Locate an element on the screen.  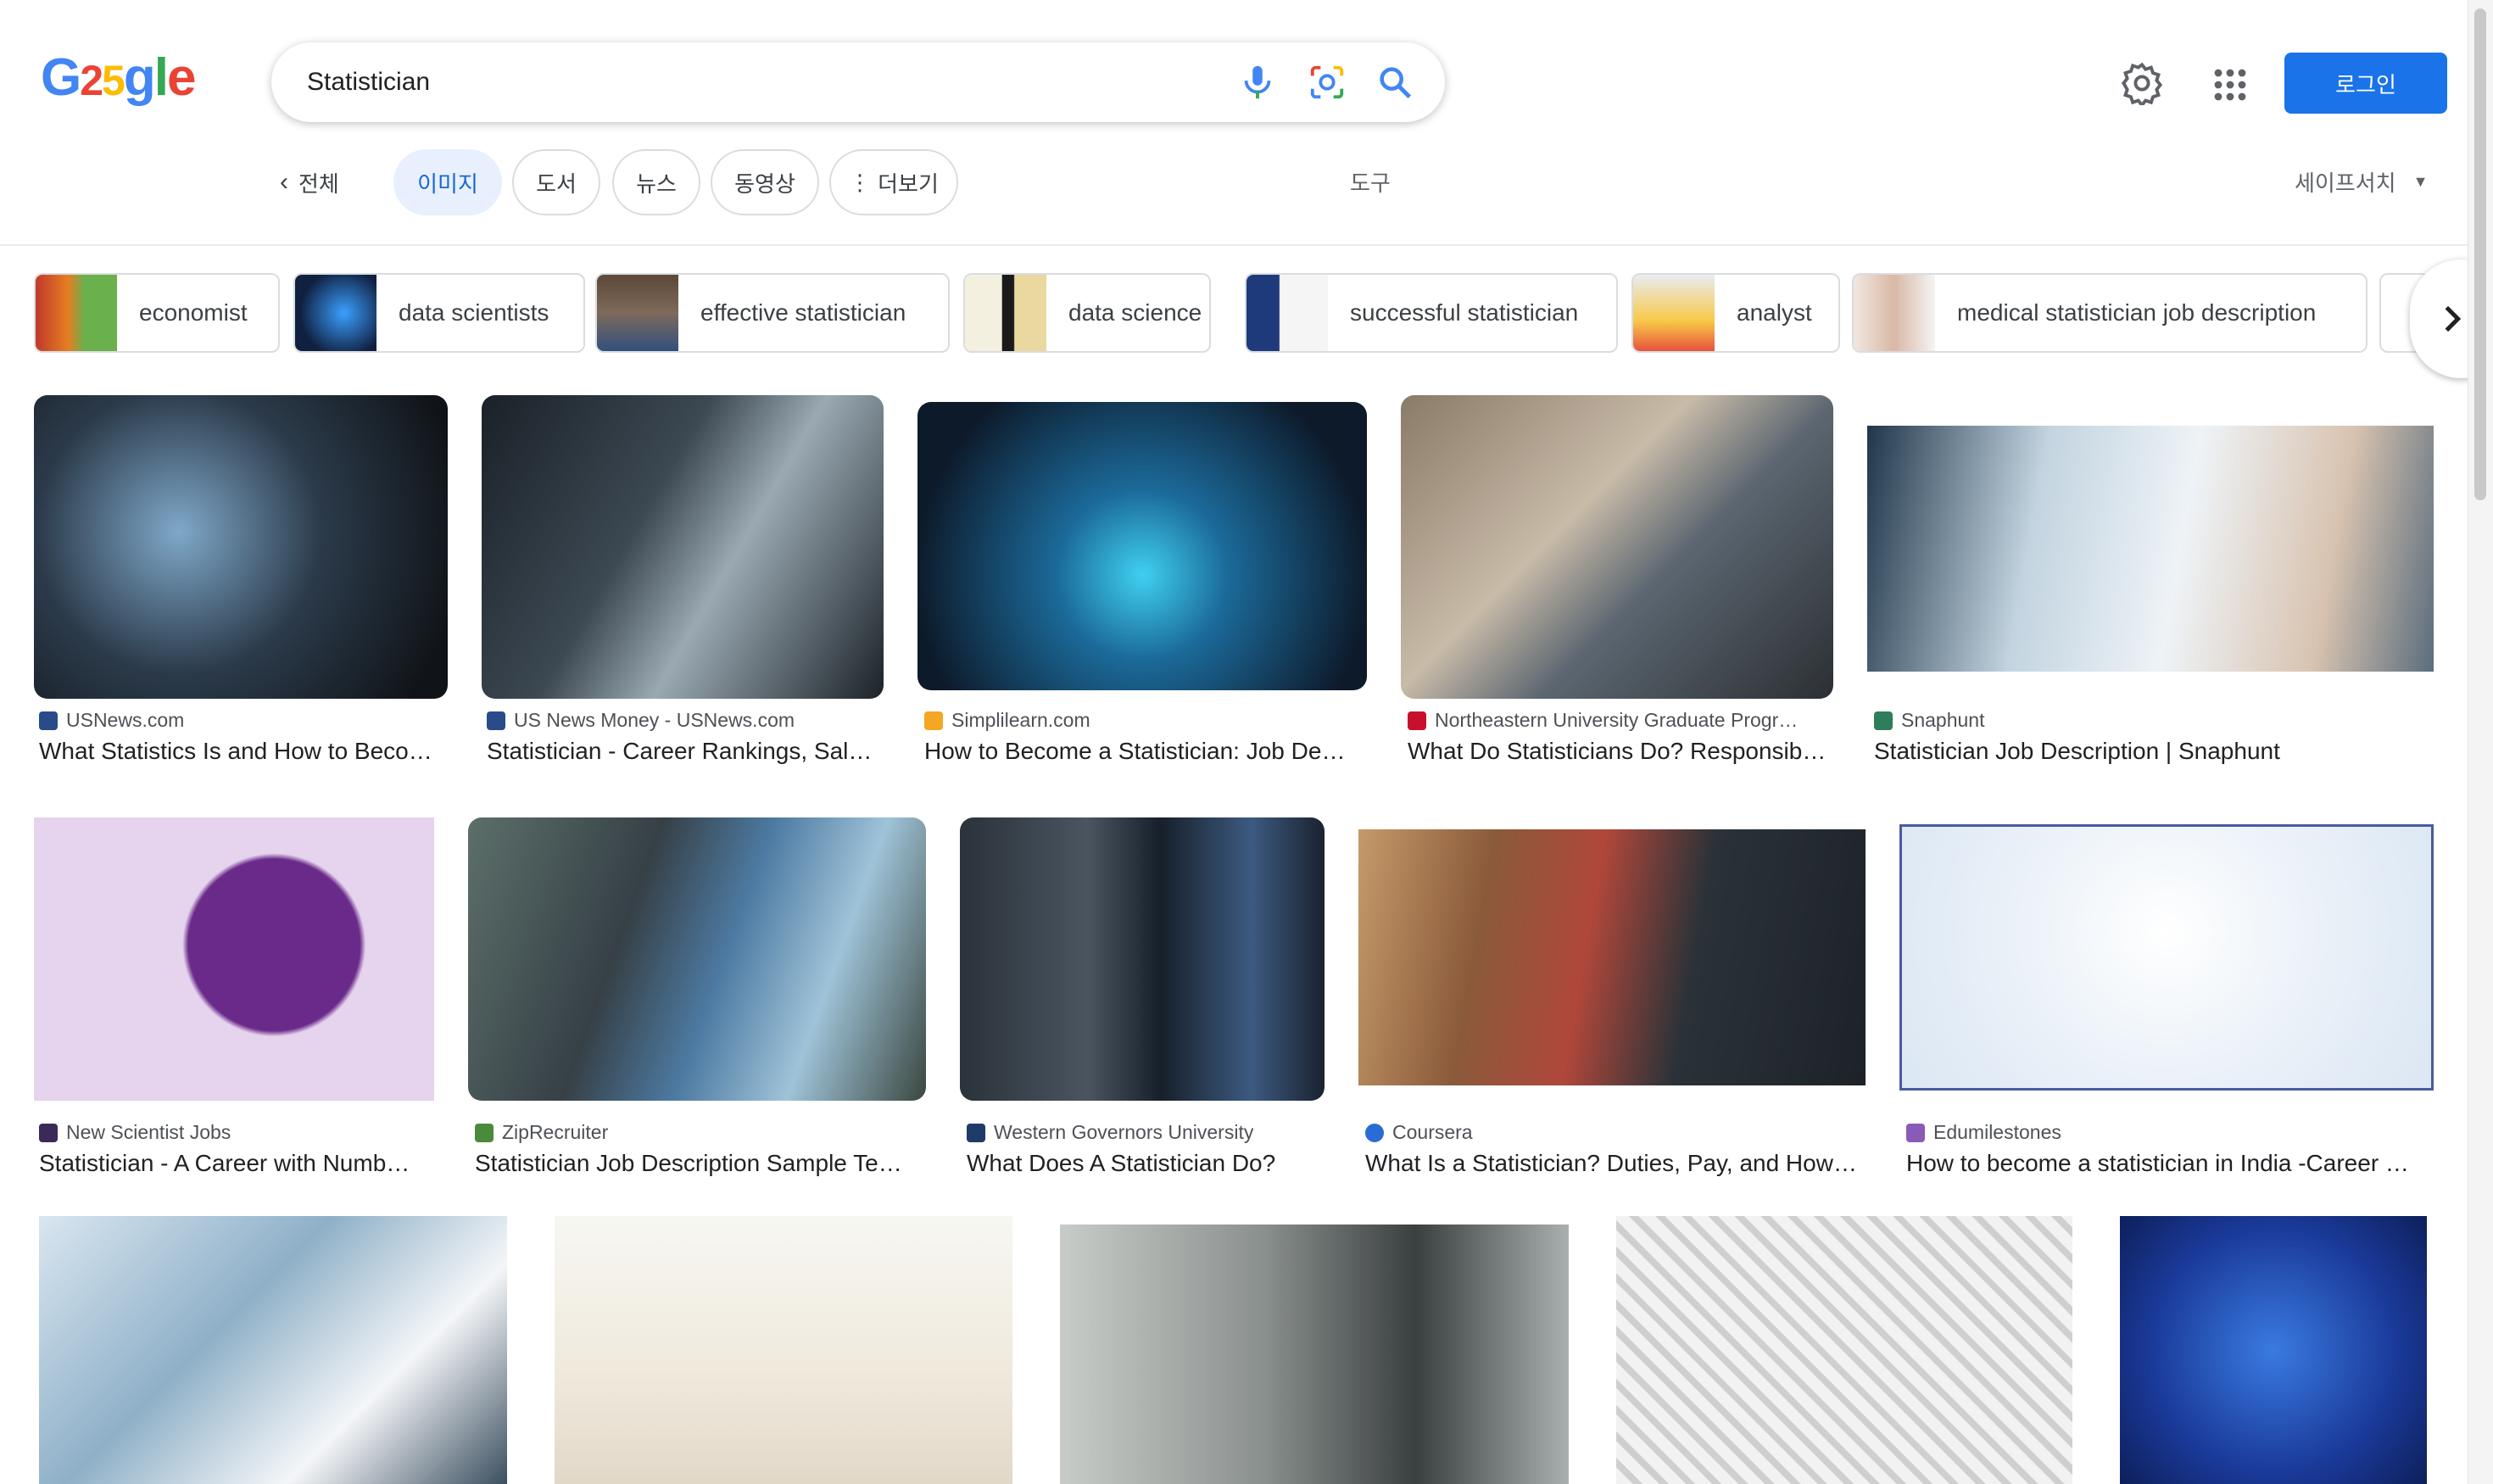
tab-news: 뉴스 is located at coordinates (656, 182).